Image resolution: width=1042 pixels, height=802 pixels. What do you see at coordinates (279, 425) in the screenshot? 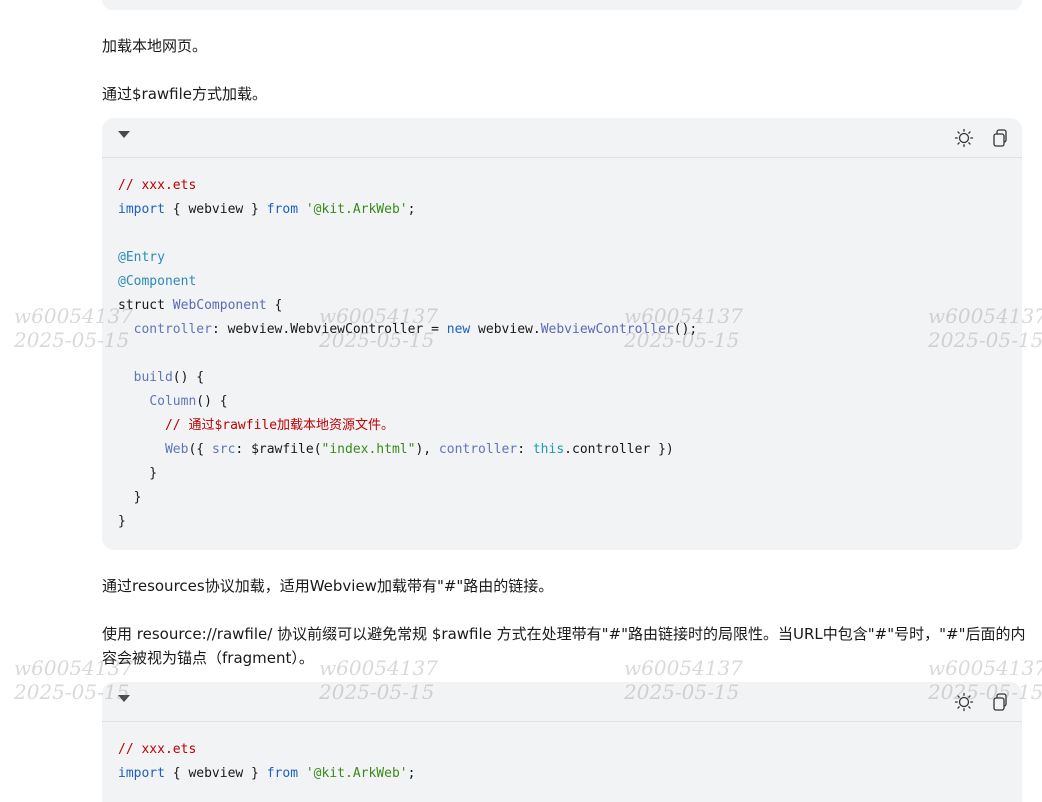
I see `code-token: // 通过$rawfile加载本地资源文件。` at bounding box center [279, 425].